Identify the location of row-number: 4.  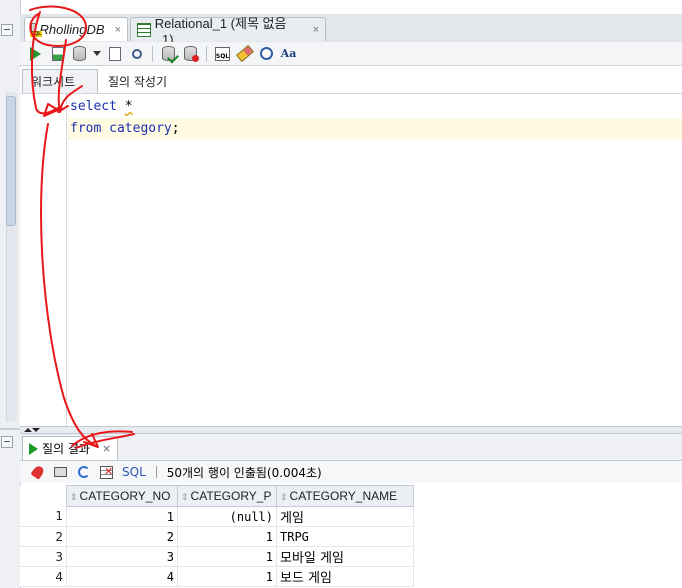
(43, 576).